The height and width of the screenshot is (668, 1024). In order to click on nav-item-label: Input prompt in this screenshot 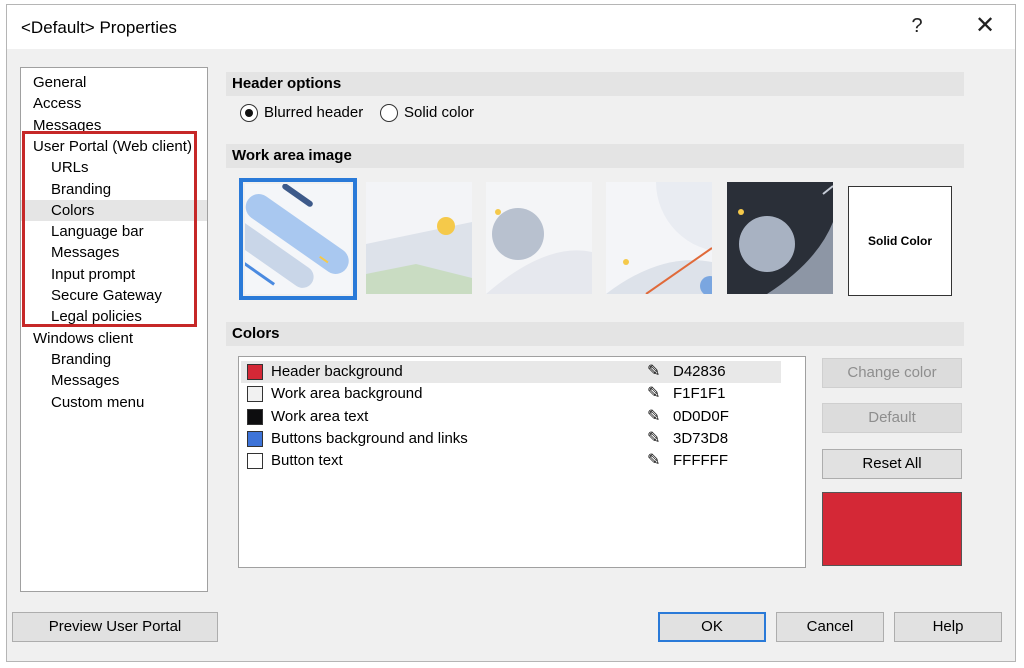, I will do `click(93, 274)`.